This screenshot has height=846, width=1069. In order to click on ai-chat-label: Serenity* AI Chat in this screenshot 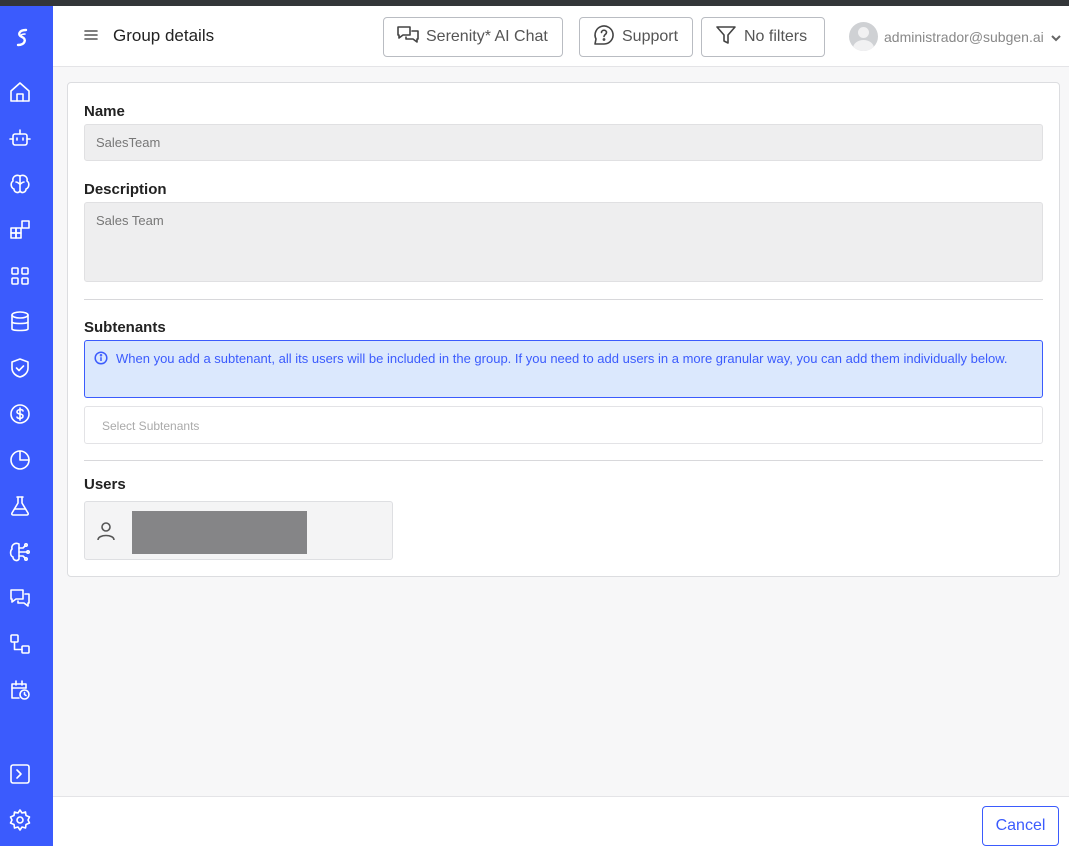, I will do `click(487, 36)`.